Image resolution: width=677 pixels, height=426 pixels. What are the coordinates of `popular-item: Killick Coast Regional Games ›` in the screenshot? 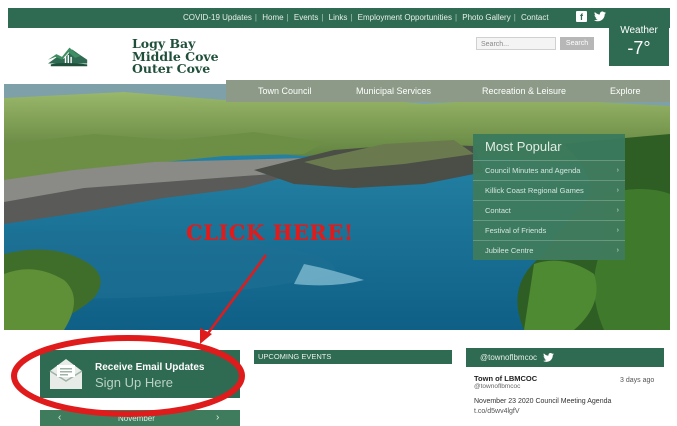 It's located at (549, 190).